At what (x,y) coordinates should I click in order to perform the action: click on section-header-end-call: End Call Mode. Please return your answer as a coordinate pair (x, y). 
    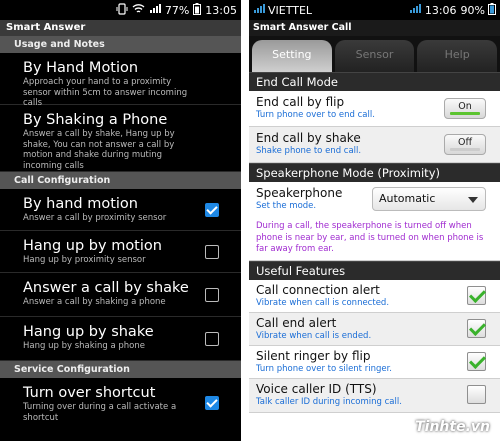
    Looking at the image, I should click on (374, 81).